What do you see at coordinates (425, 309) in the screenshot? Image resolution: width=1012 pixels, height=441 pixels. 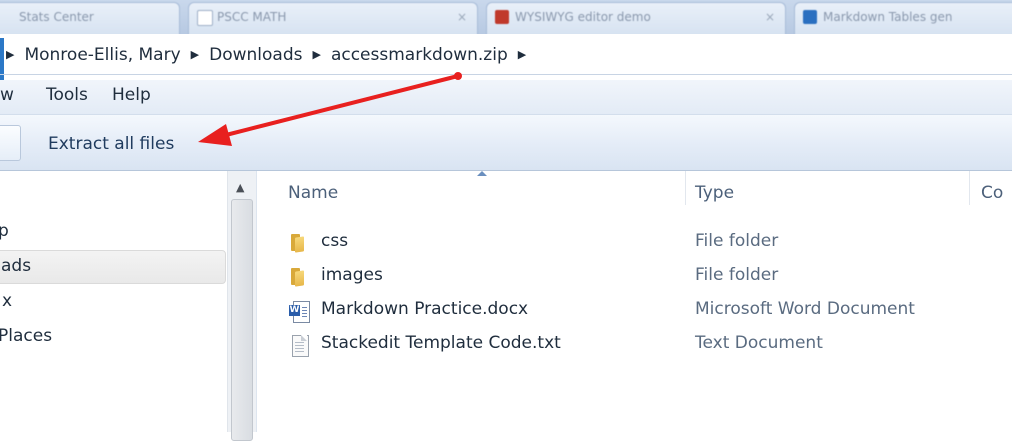 I see `file-name: Markdown Practice.docx` at bounding box center [425, 309].